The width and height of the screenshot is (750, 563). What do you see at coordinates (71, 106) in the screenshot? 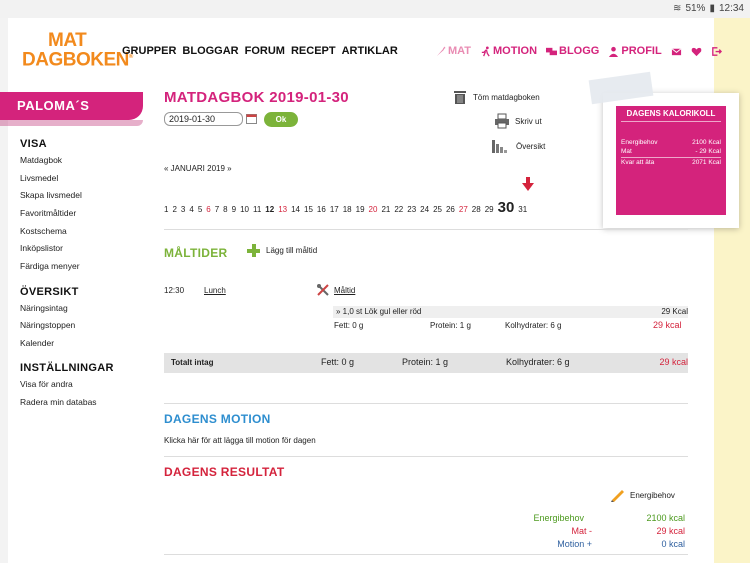
I see `user-tab: PALOMA´S` at bounding box center [71, 106].